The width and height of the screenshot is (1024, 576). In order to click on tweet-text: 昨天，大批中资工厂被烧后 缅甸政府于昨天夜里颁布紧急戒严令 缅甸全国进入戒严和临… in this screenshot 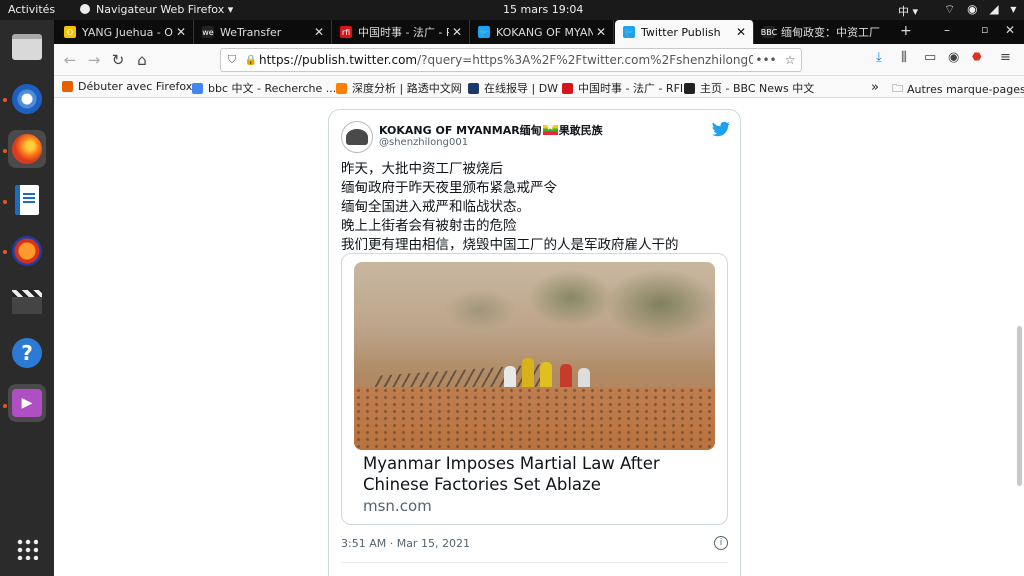, I will do `click(536, 207)`.